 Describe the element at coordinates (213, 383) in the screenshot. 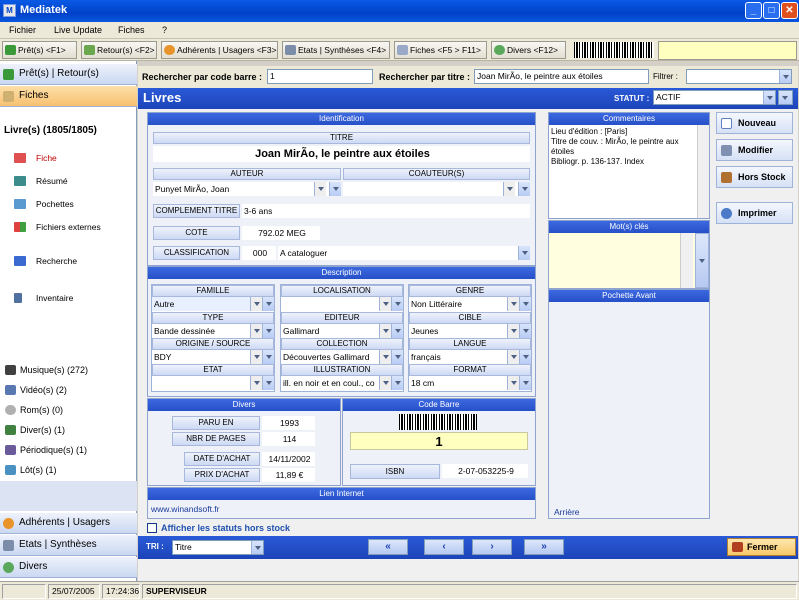

I see `etat-select` at that location.